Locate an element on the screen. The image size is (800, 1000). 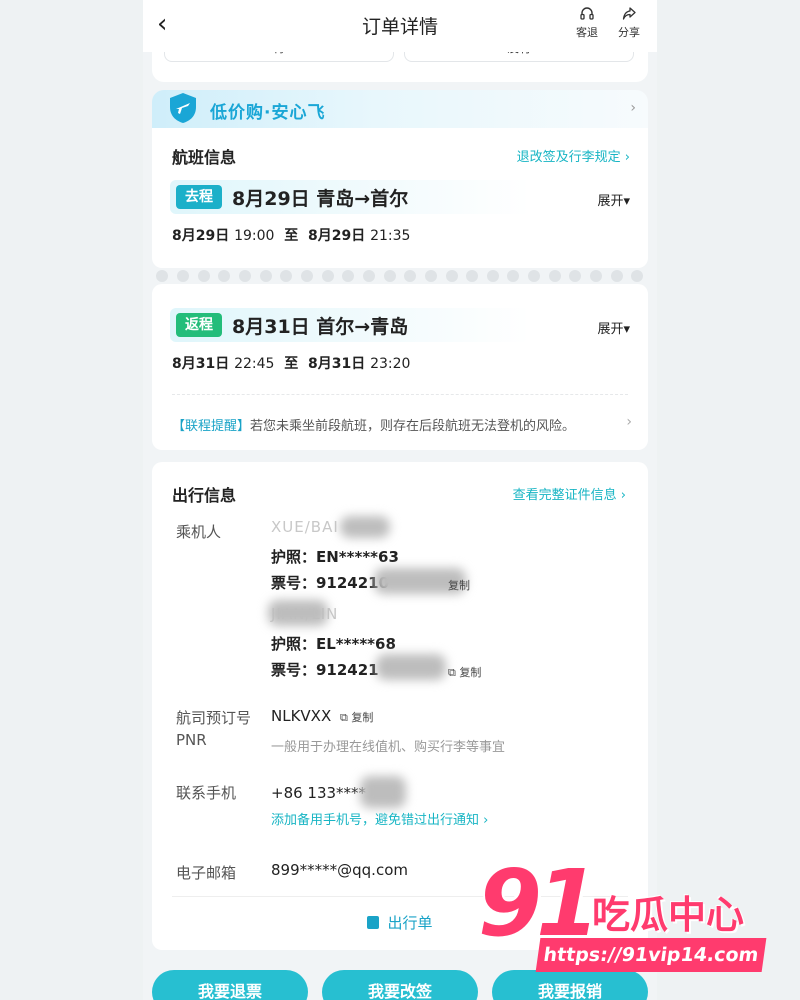
return-arr-time: 23:20 is located at coordinates (390, 364).